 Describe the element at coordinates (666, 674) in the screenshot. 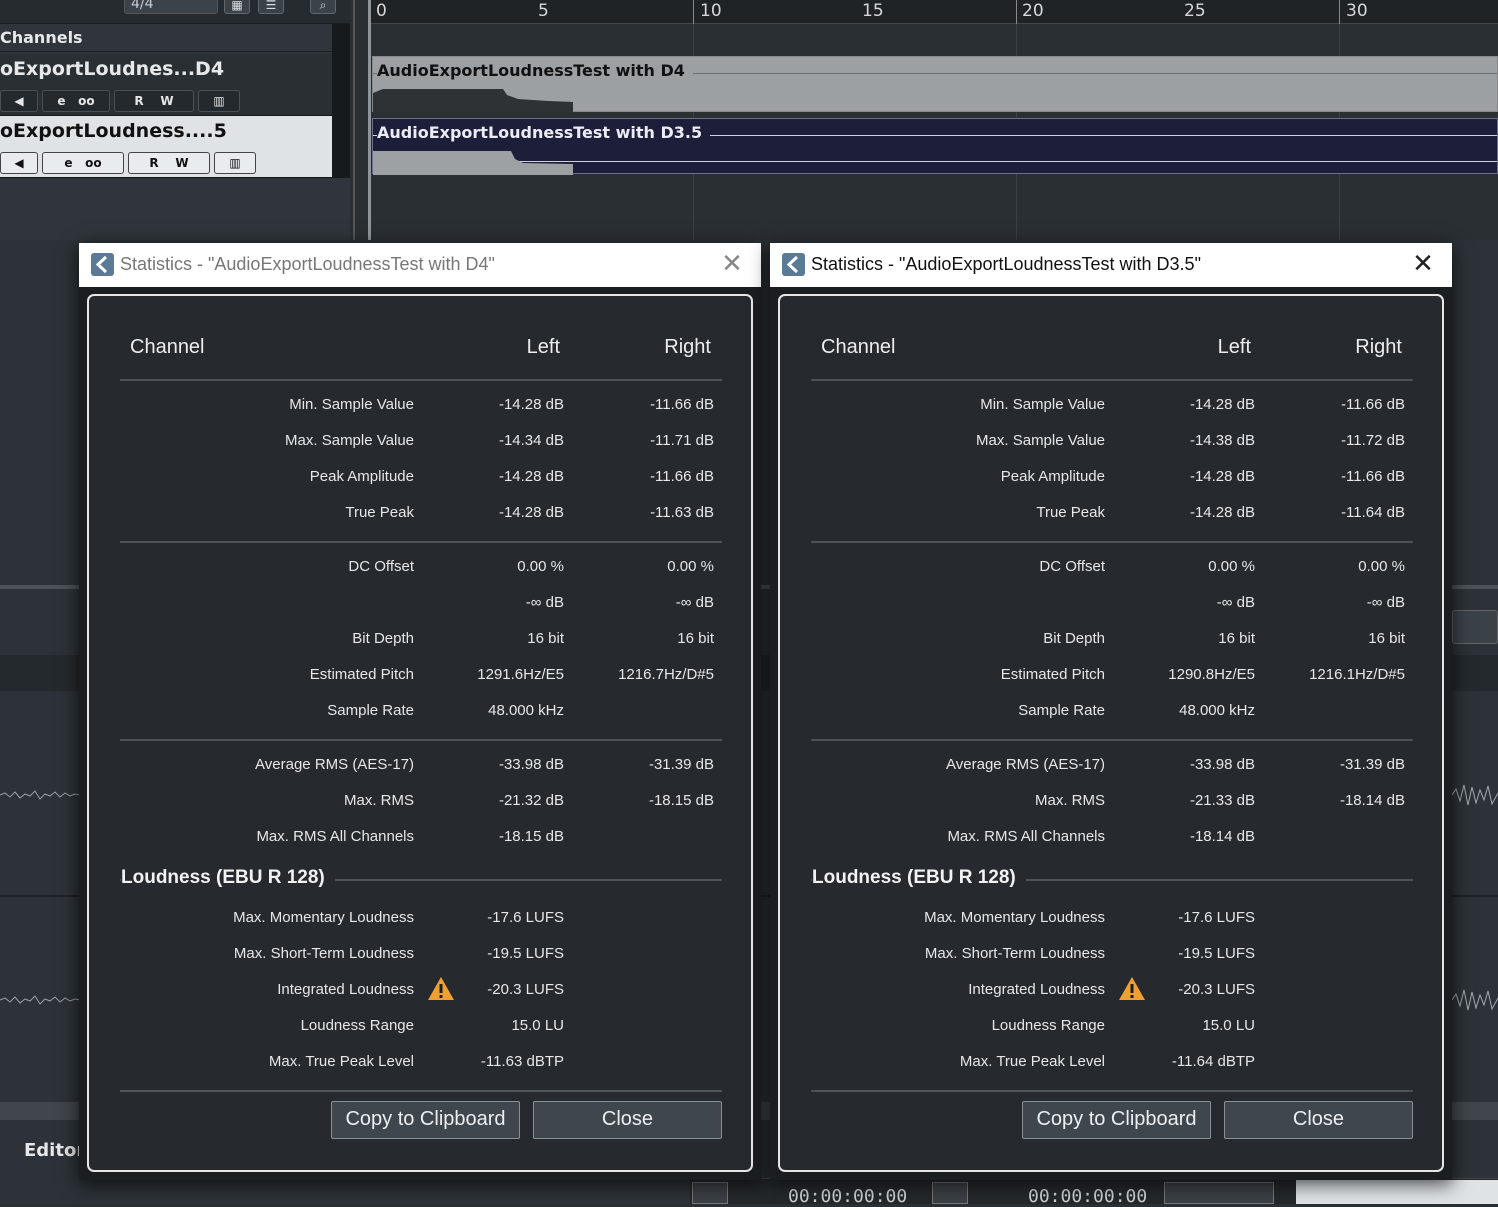

I see `stat-value-right: 1216.7Hz/D#5` at that location.